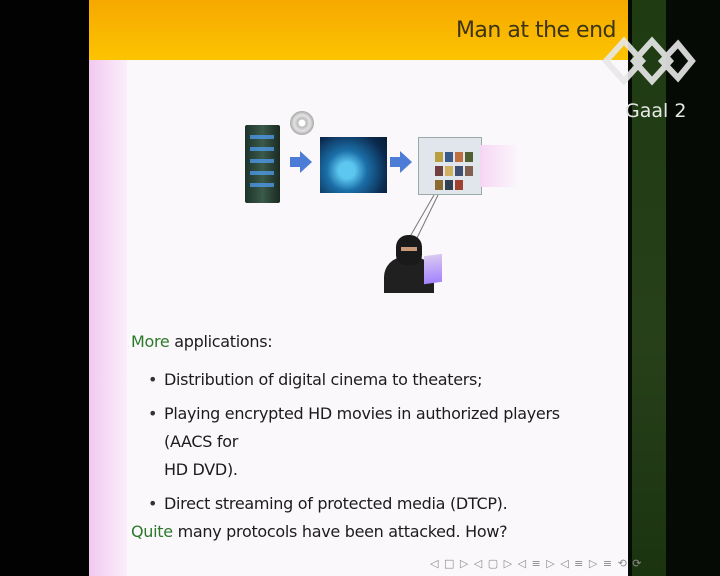 The width and height of the screenshot is (720, 576). What do you see at coordinates (353, 165) in the screenshot?
I see `network-globe-image` at bounding box center [353, 165].